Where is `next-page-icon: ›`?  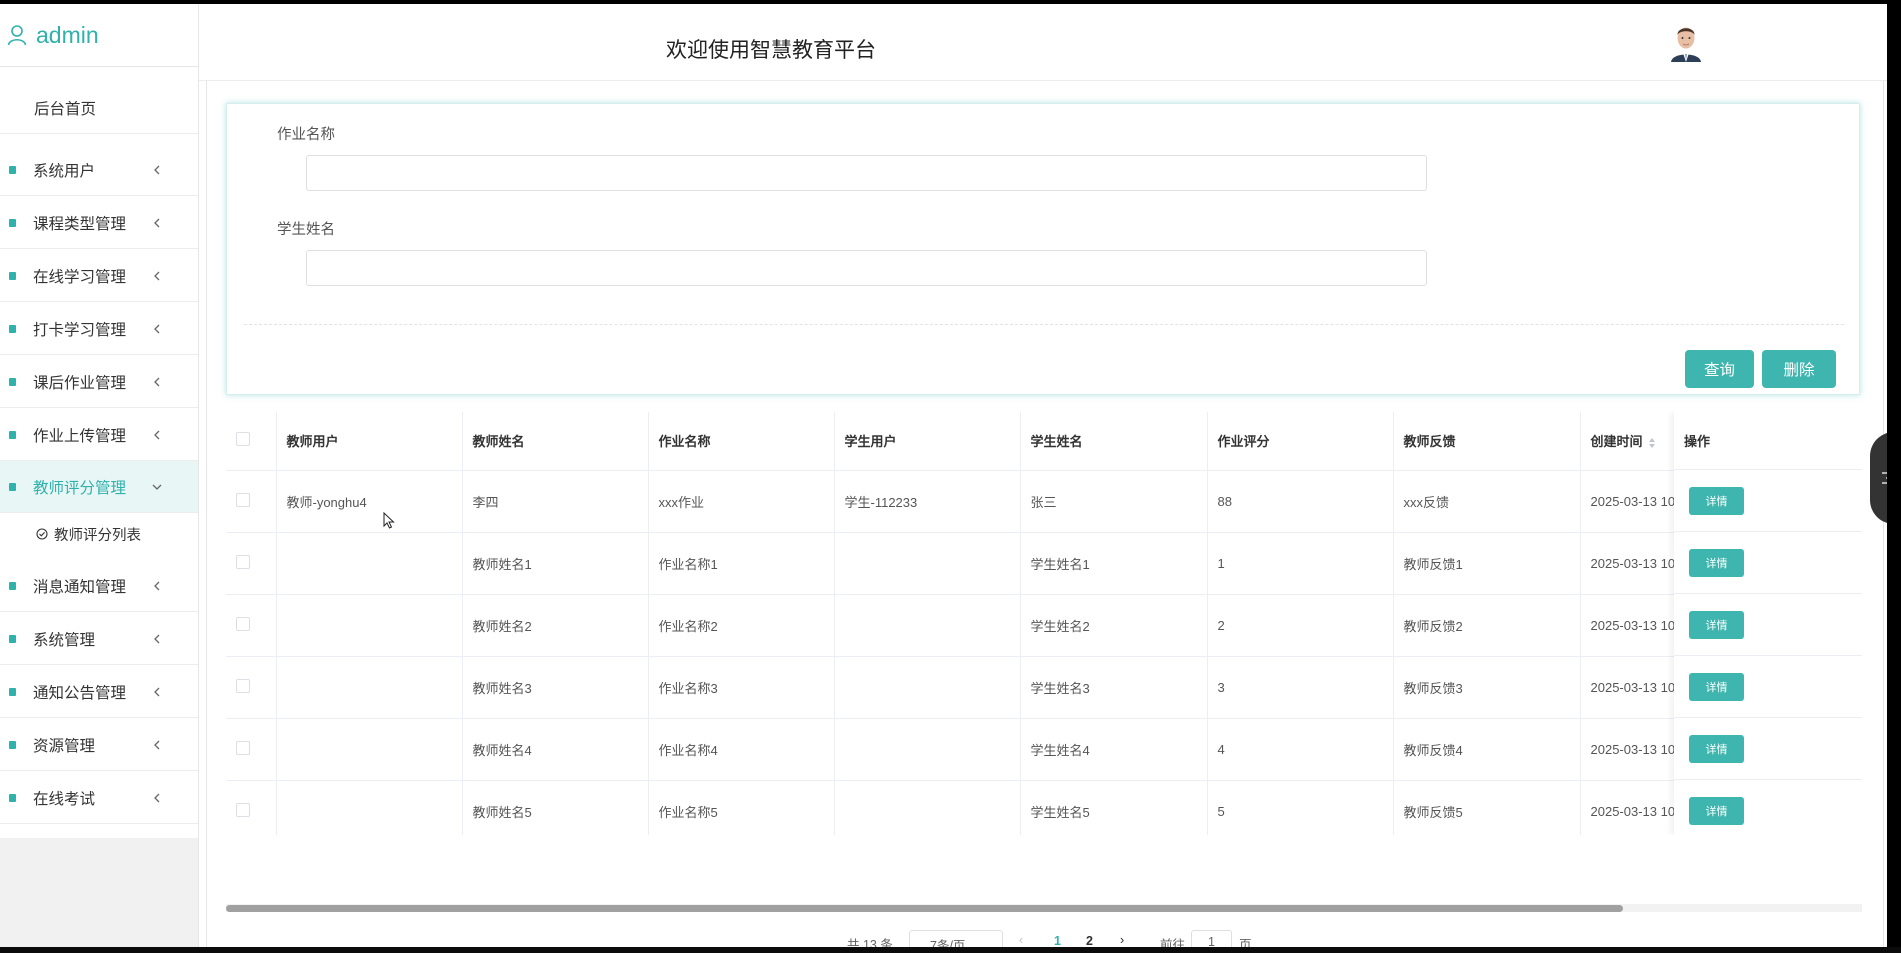
next-page-icon: › is located at coordinates (1122, 940).